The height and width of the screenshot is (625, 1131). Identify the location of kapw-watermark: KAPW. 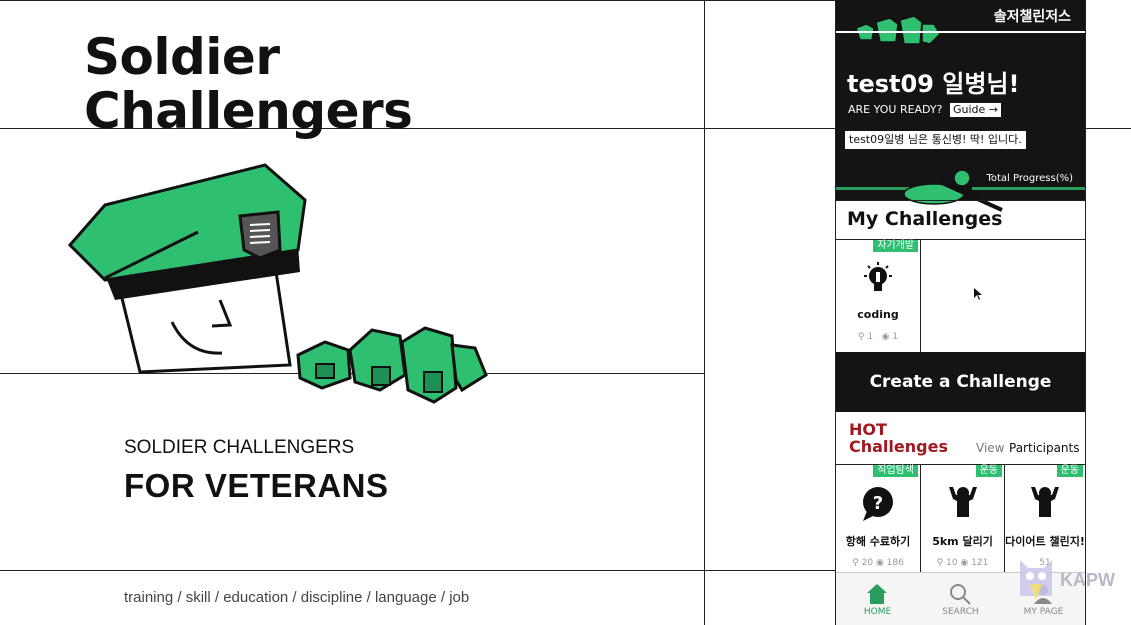
(1073, 580).